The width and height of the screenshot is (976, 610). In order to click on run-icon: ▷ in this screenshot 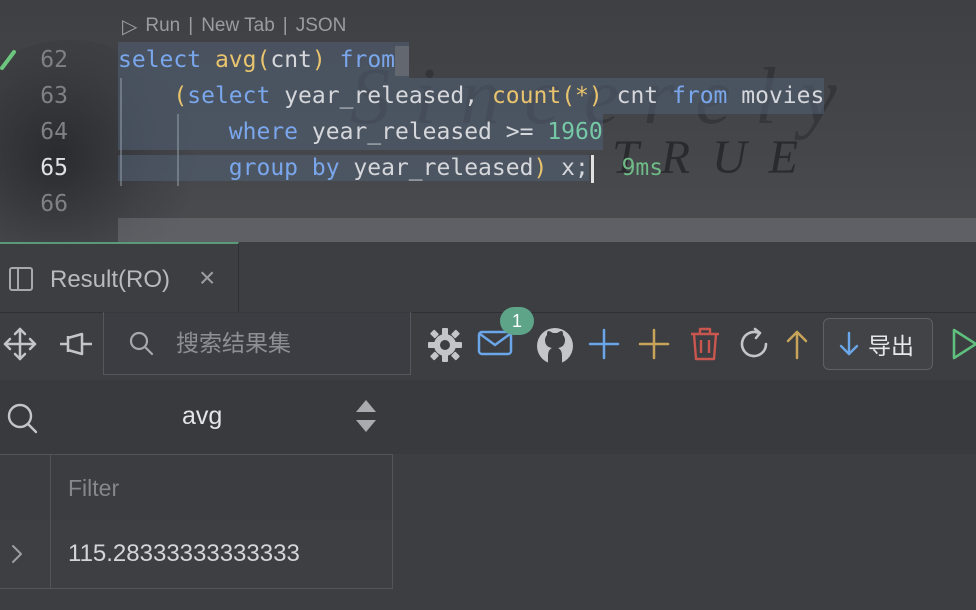, I will do `click(129, 26)`.